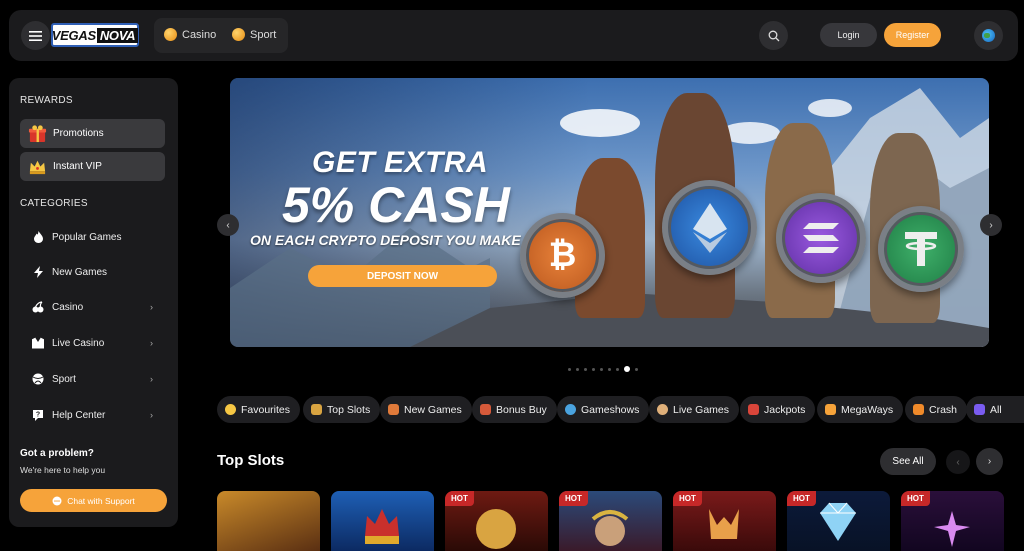 The height and width of the screenshot is (551, 1024). I want to click on banner-next-button: ›, so click(991, 225).